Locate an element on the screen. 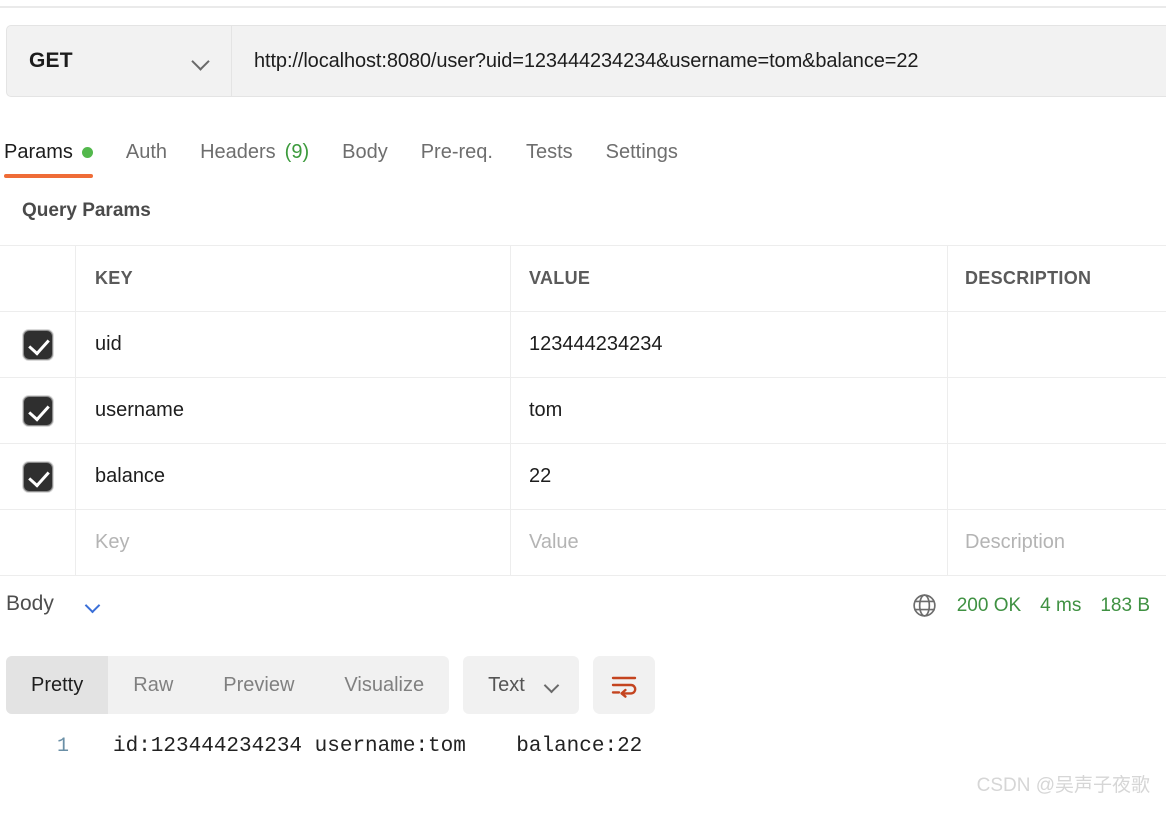  tab-body-label: Body is located at coordinates (365, 151).